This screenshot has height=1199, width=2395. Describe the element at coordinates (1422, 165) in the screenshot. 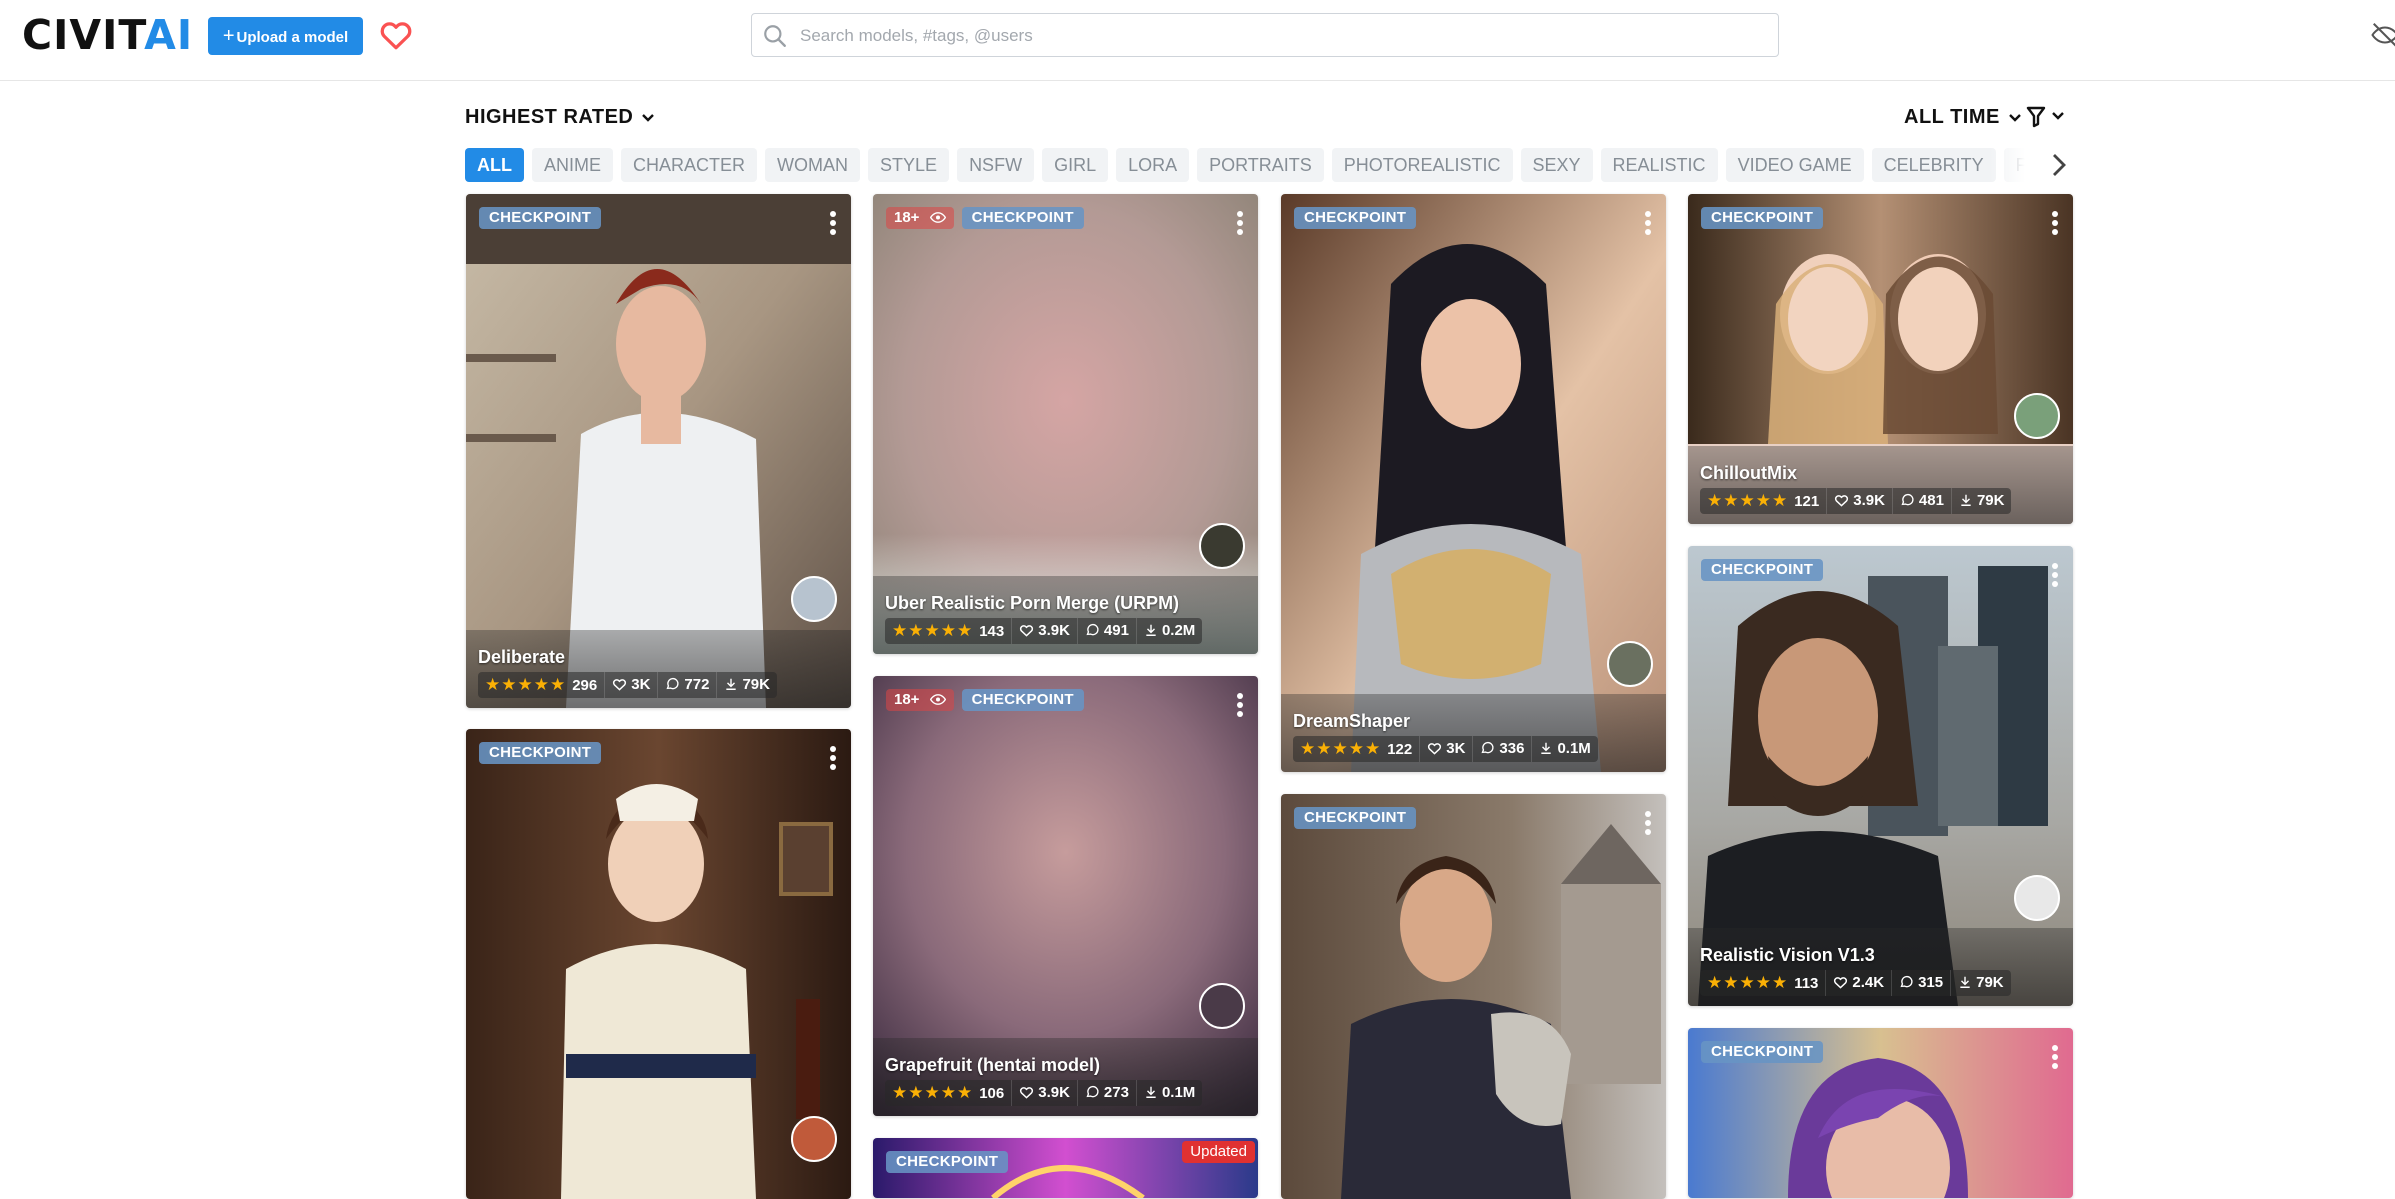

I see `tag-photorealistic: PHOTOREALISTIC` at that location.